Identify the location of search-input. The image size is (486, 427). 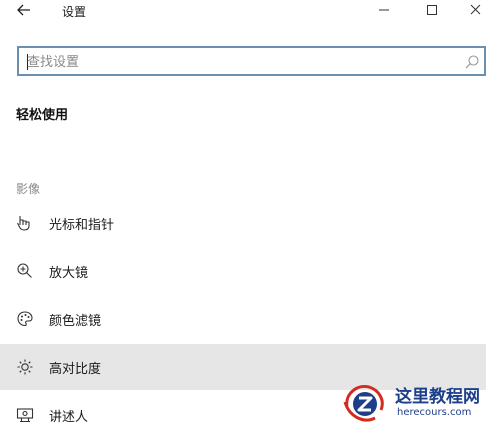
(237, 62).